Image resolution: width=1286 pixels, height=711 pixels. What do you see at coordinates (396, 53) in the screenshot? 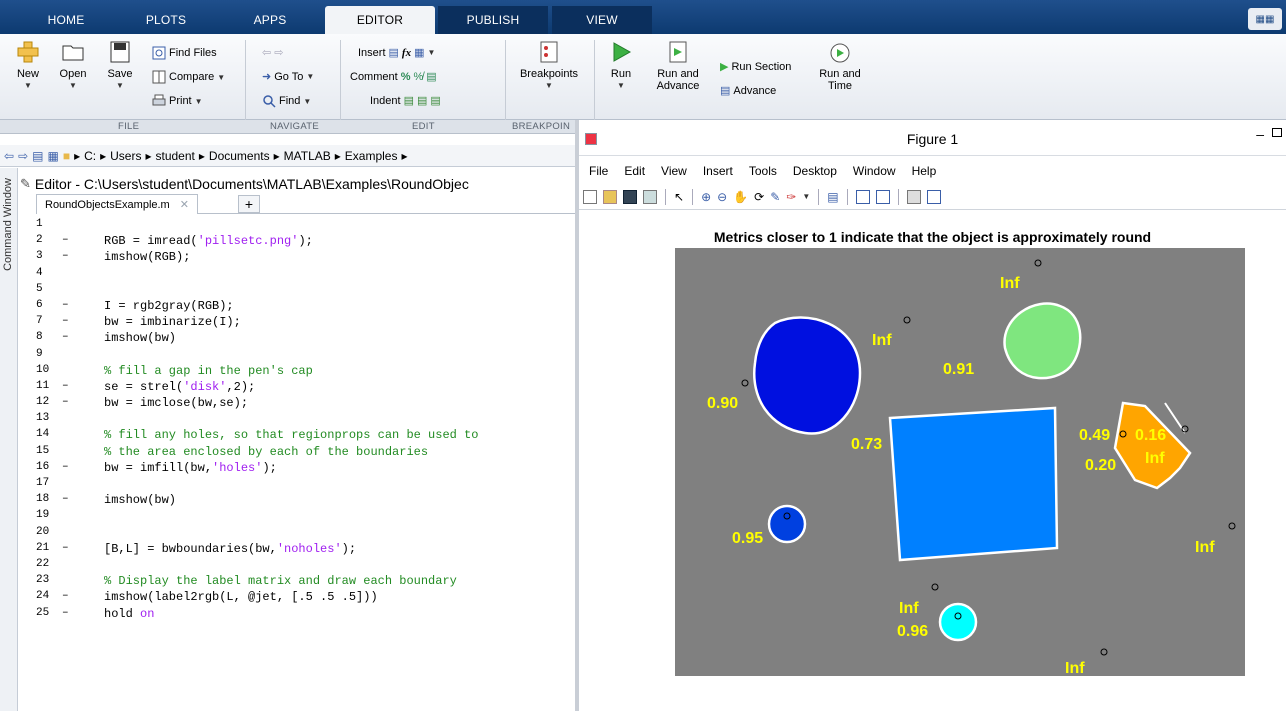
I see `insert-button: Insert ▤ fx ▦ ▼` at bounding box center [396, 53].